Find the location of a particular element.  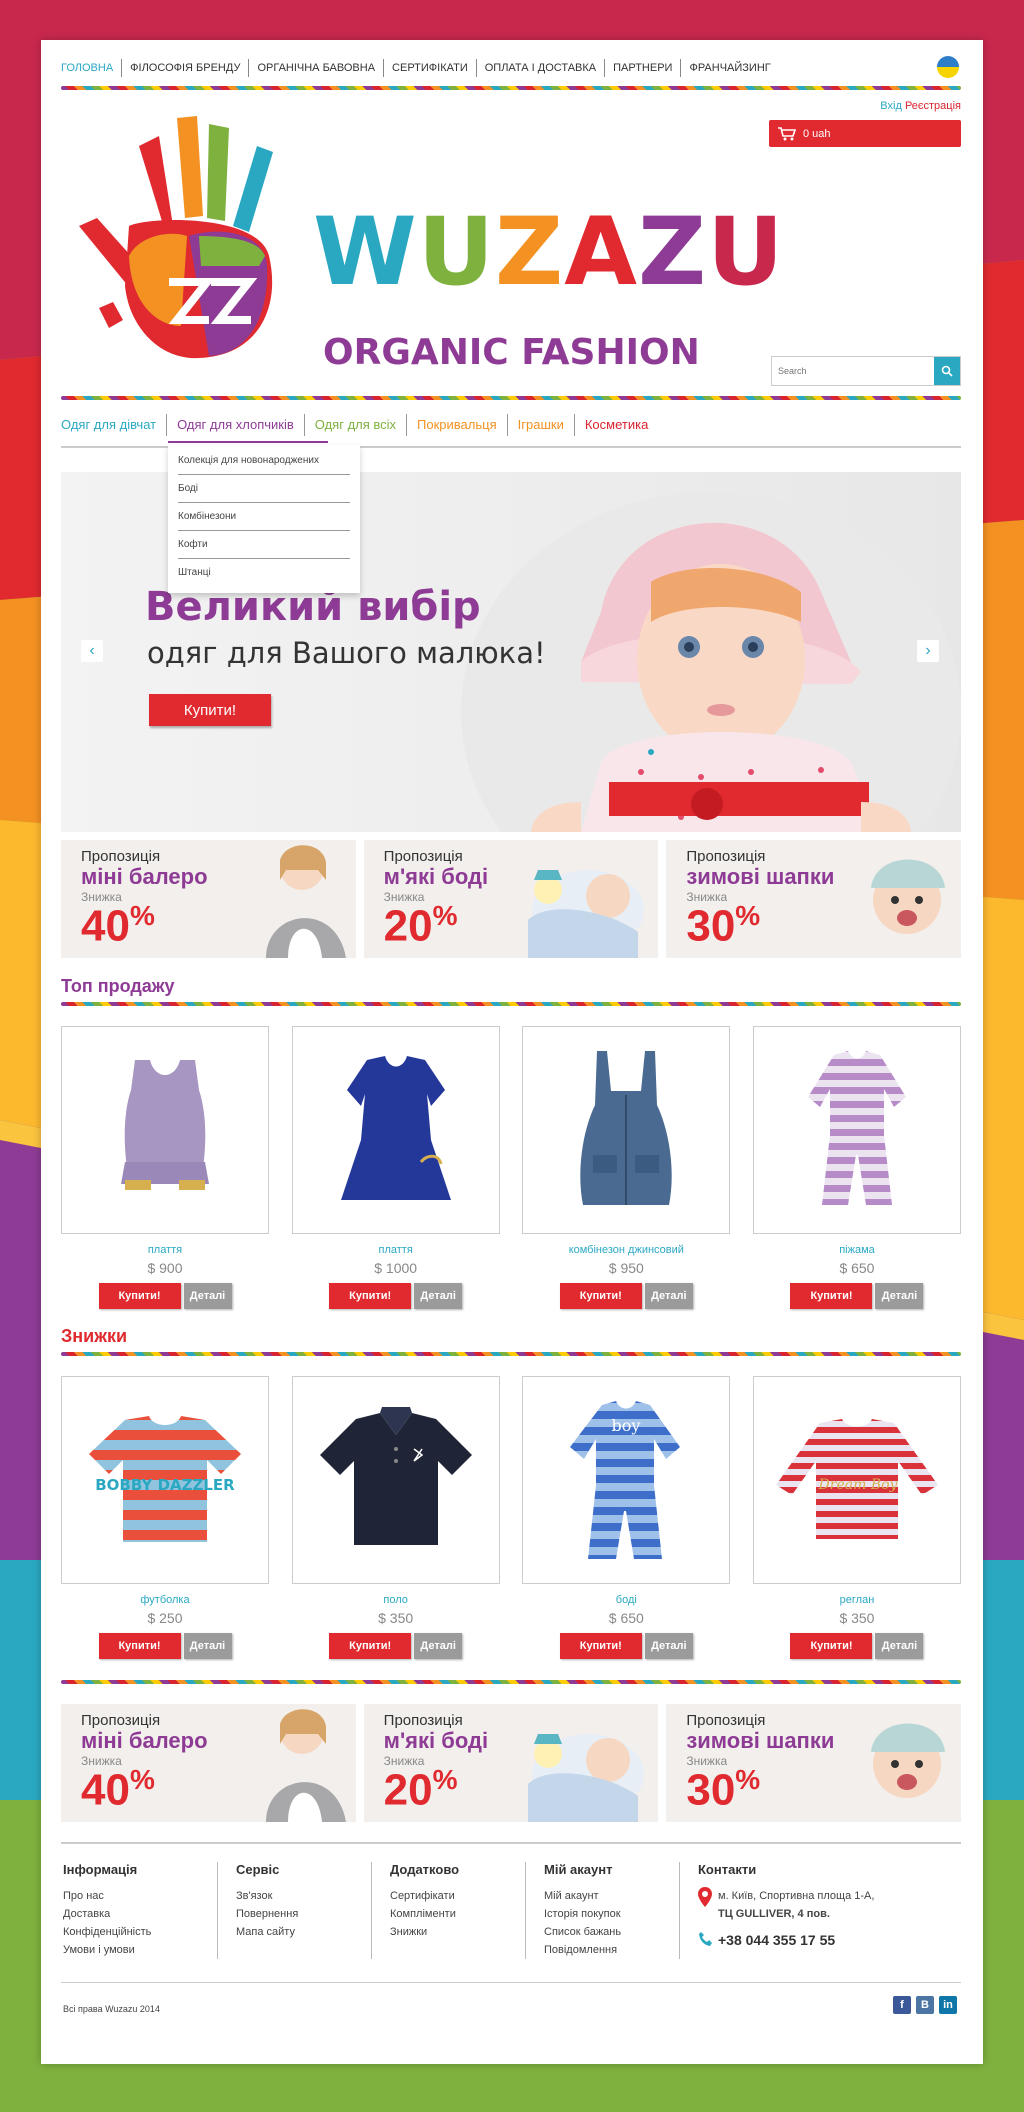

cat-boys: Одяг для хлопчиків is located at coordinates (235, 425).